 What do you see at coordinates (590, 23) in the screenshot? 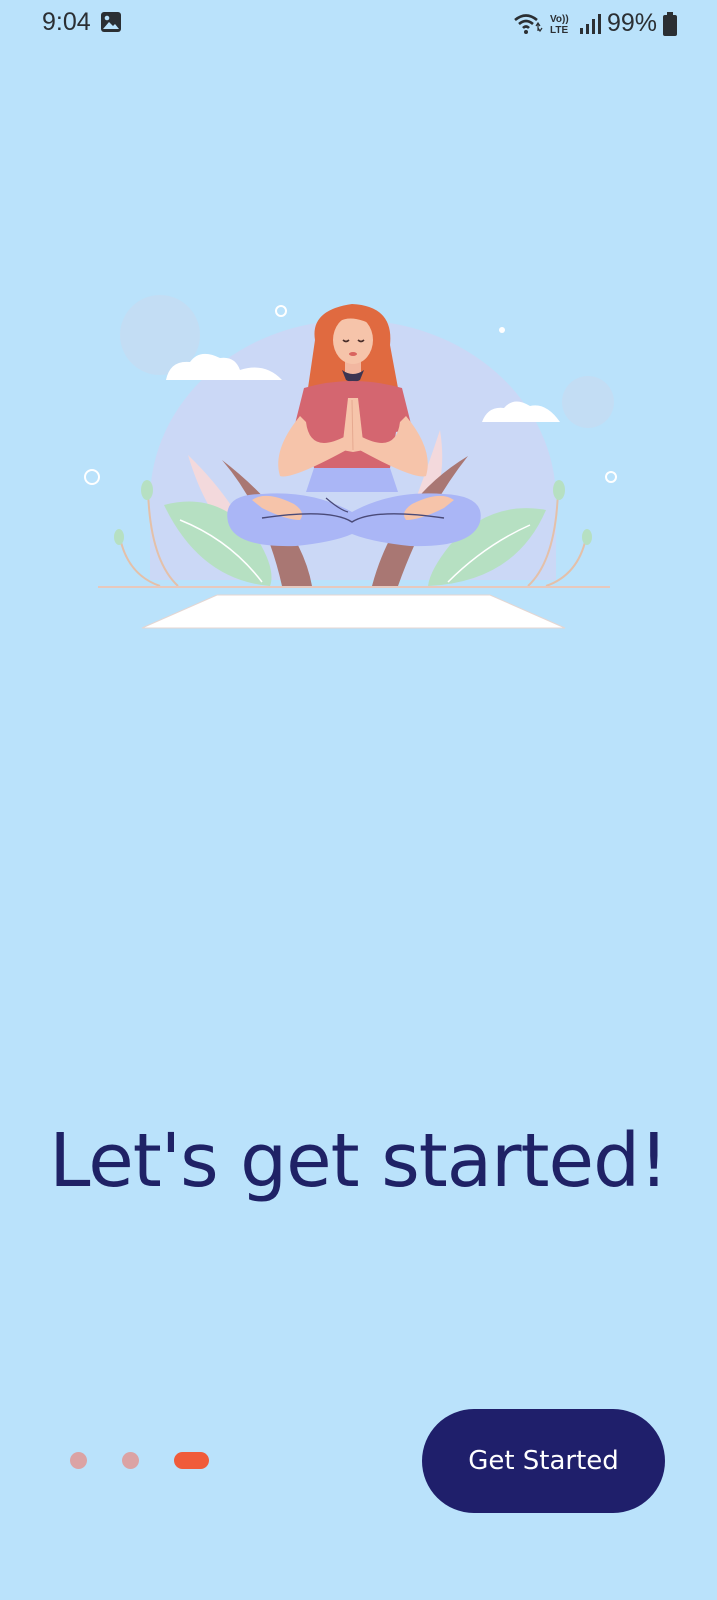
I see `signal-icon` at bounding box center [590, 23].